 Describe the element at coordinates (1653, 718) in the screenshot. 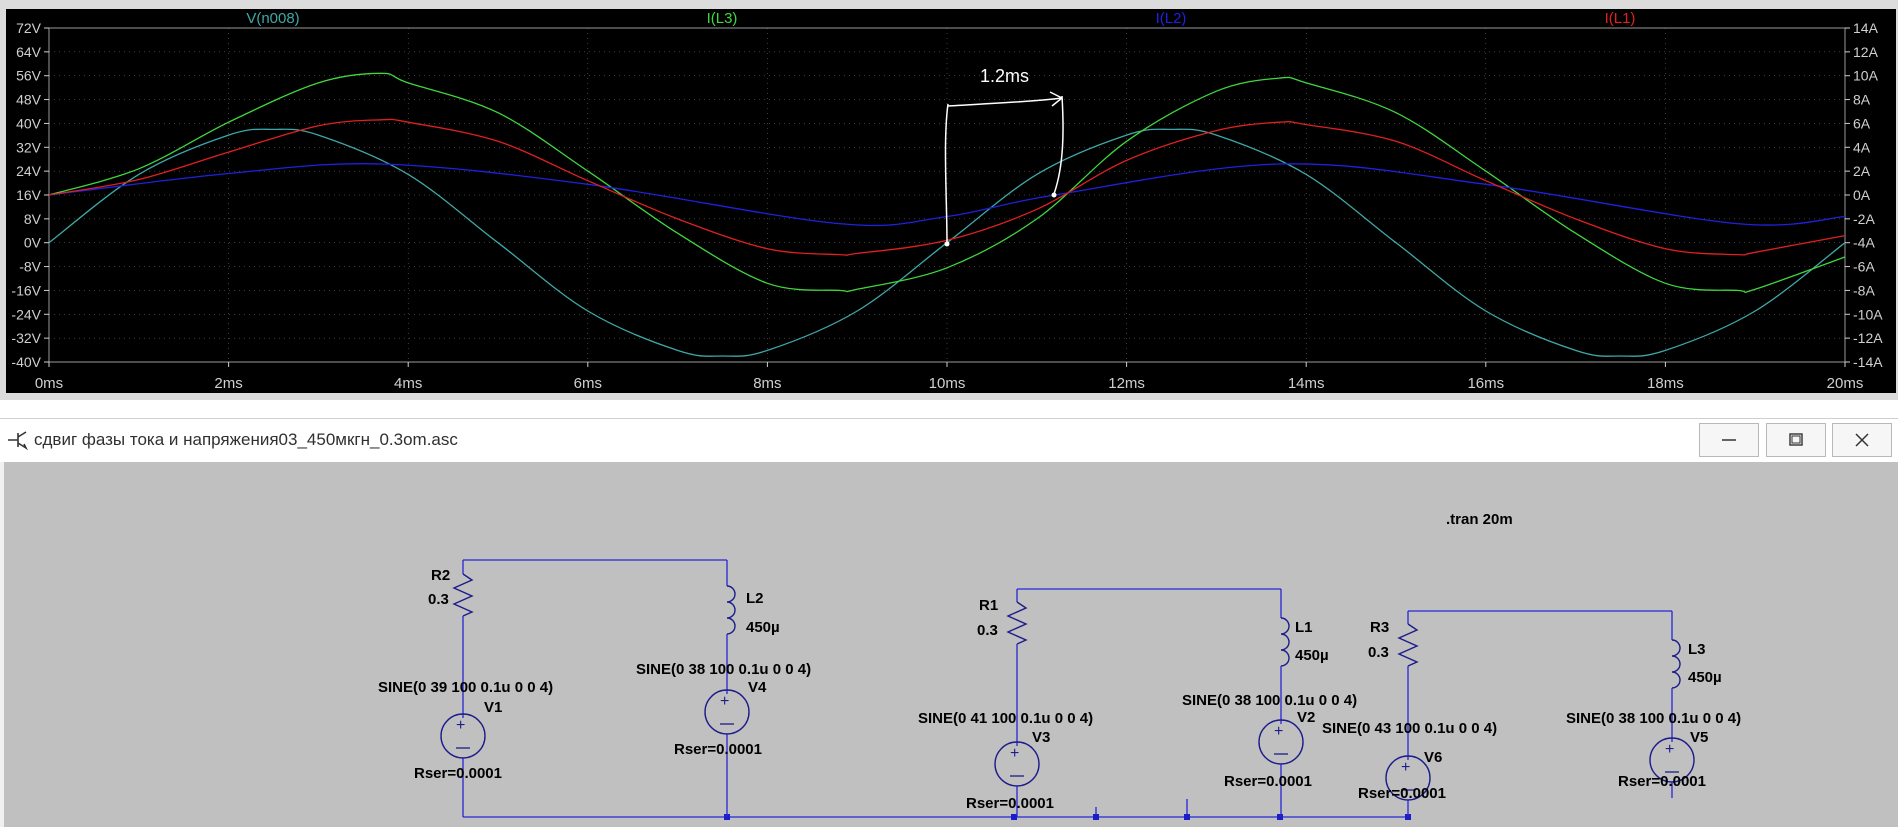

I see `v5-spec: SINE(0 38 100 0.1u 0 0 4)` at that location.